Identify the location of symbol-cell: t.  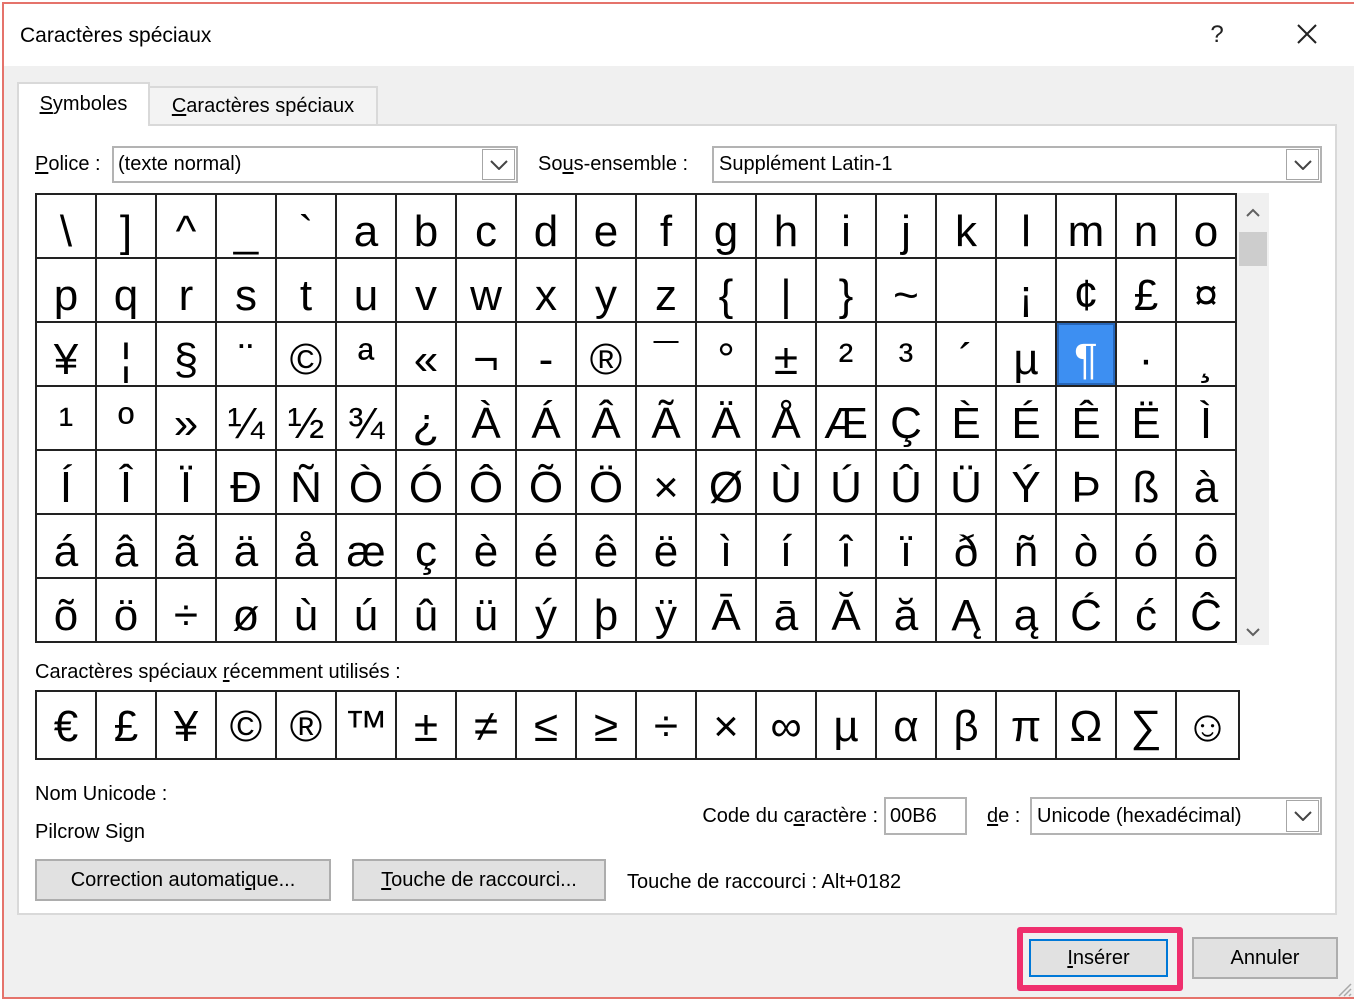
(307, 291).